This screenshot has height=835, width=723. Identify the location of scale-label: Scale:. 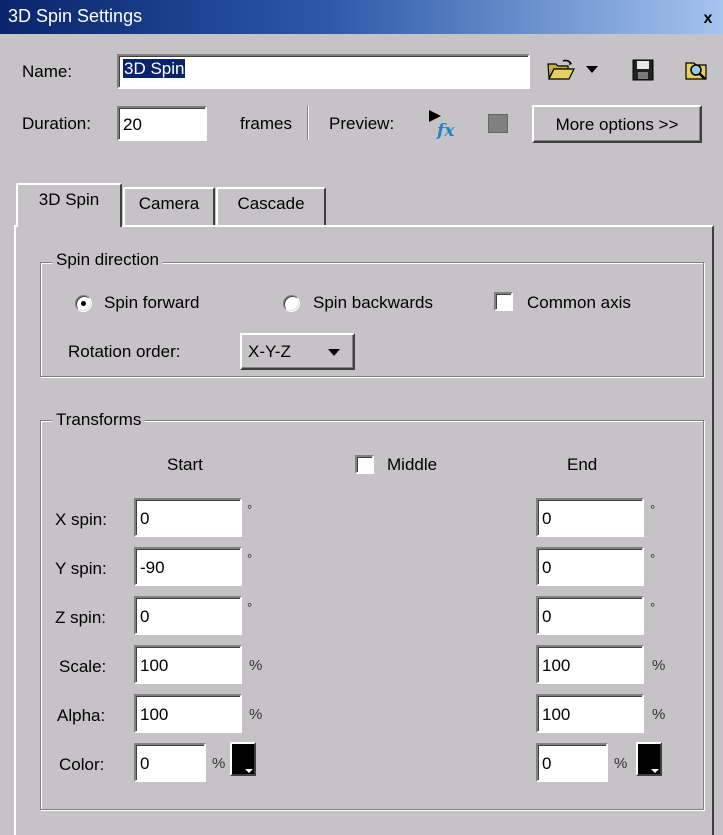
(83, 666).